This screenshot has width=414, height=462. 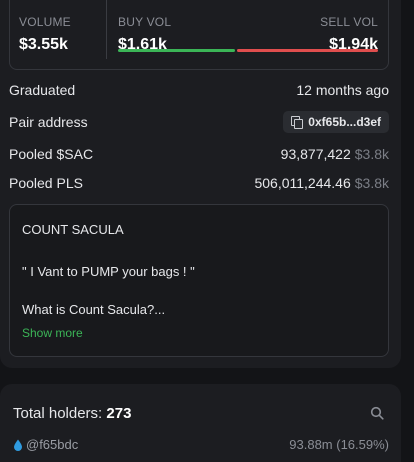 What do you see at coordinates (58, 413) in the screenshot?
I see `total-holders-label: Total holders:` at bounding box center [58, 413].